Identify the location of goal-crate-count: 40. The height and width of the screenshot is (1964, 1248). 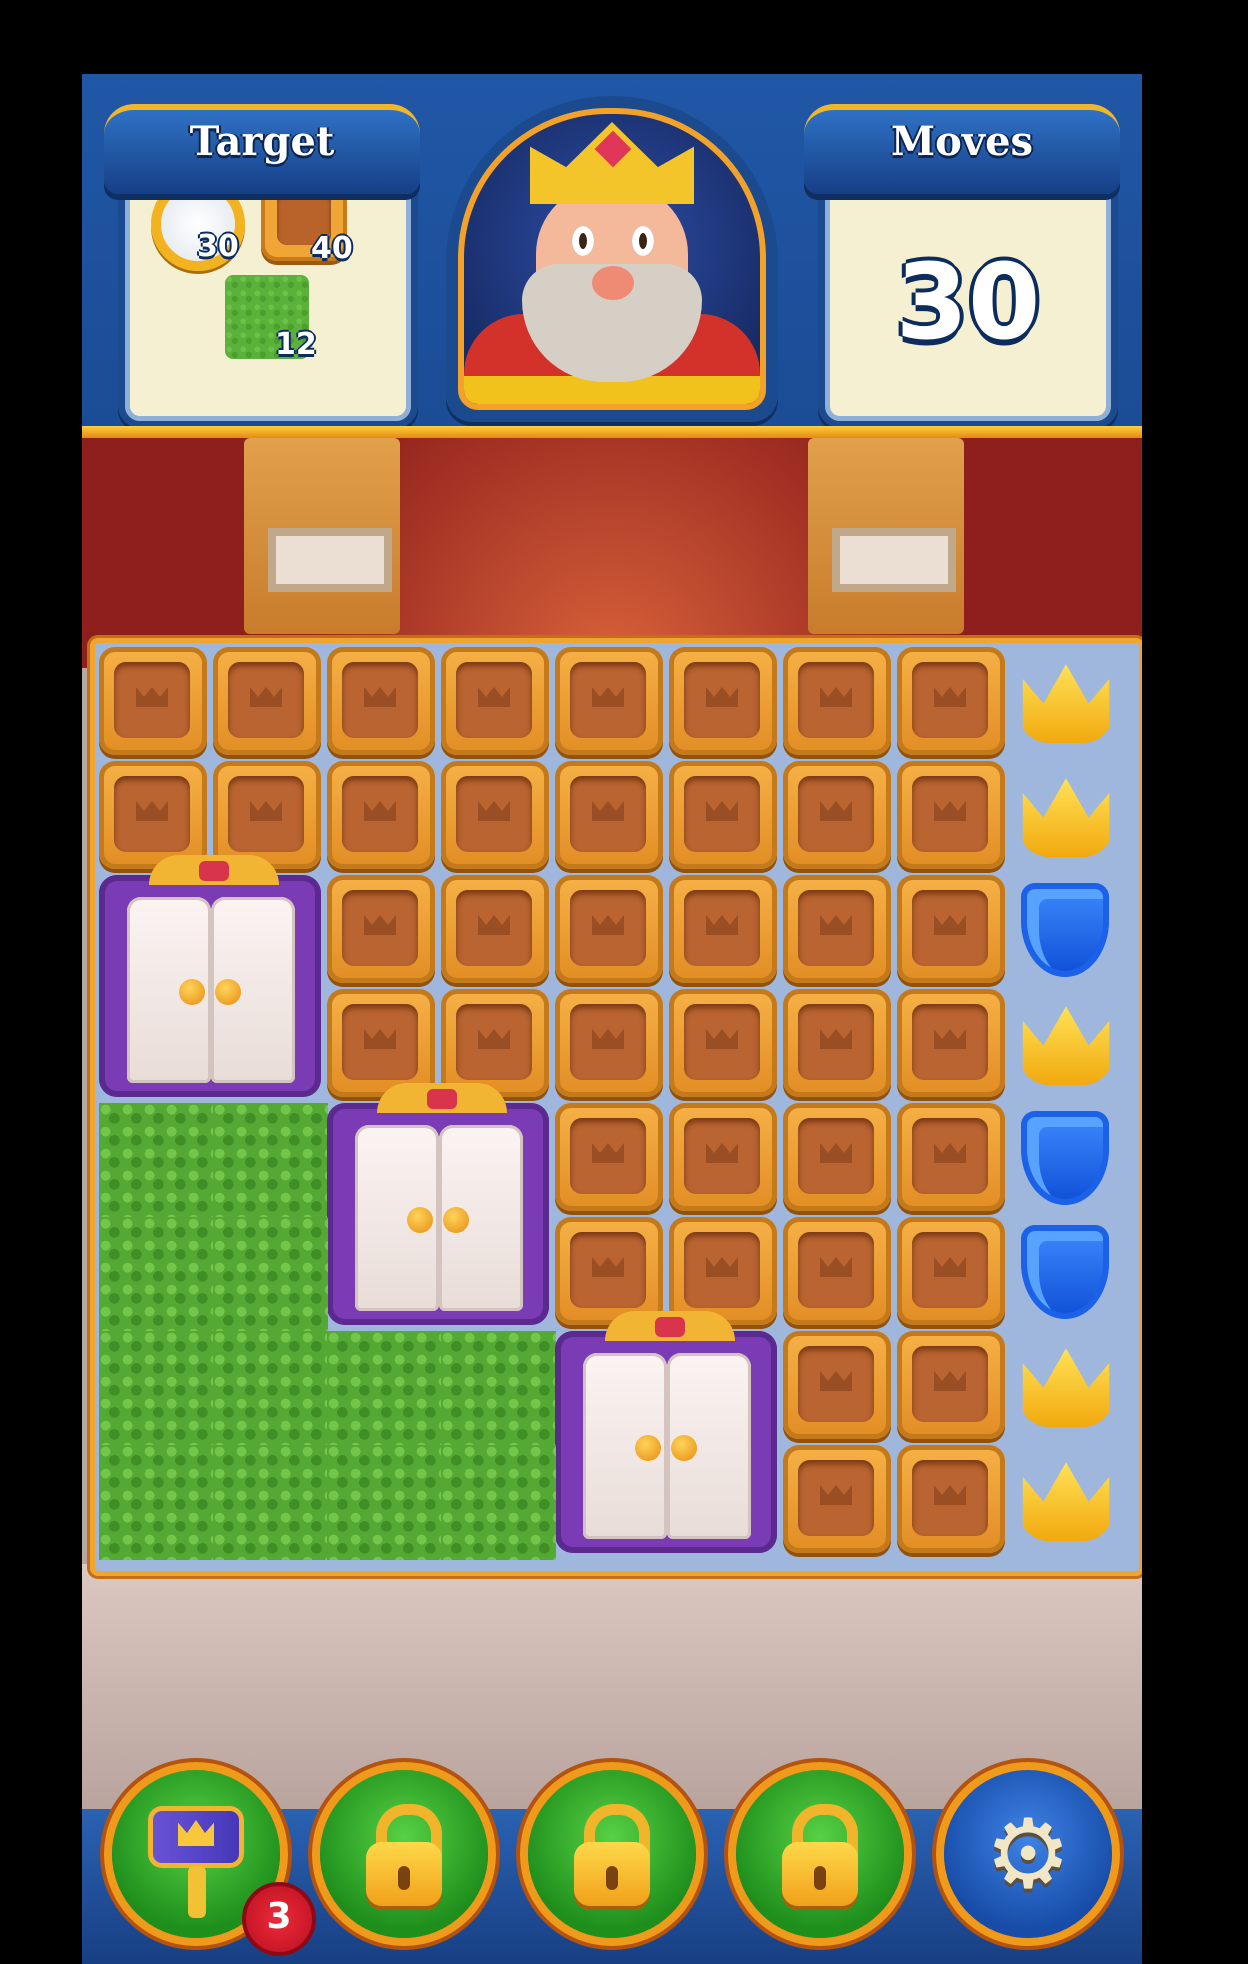
(332, 248).